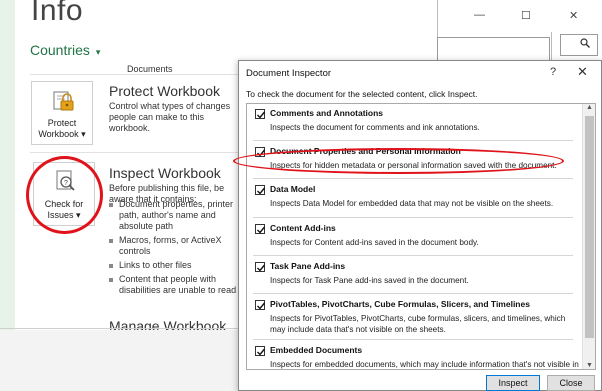 The width and height of the screenshot is (602, 391). I want to click on help-button: ?, so click(553, 72).